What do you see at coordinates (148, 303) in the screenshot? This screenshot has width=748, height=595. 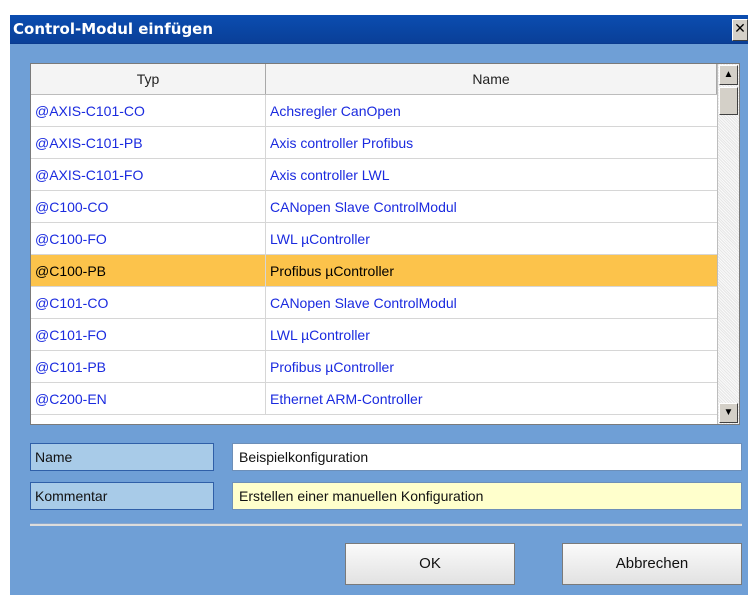 I see `row-typ-cell: @C101-CO` at bounding box center [148, 303].